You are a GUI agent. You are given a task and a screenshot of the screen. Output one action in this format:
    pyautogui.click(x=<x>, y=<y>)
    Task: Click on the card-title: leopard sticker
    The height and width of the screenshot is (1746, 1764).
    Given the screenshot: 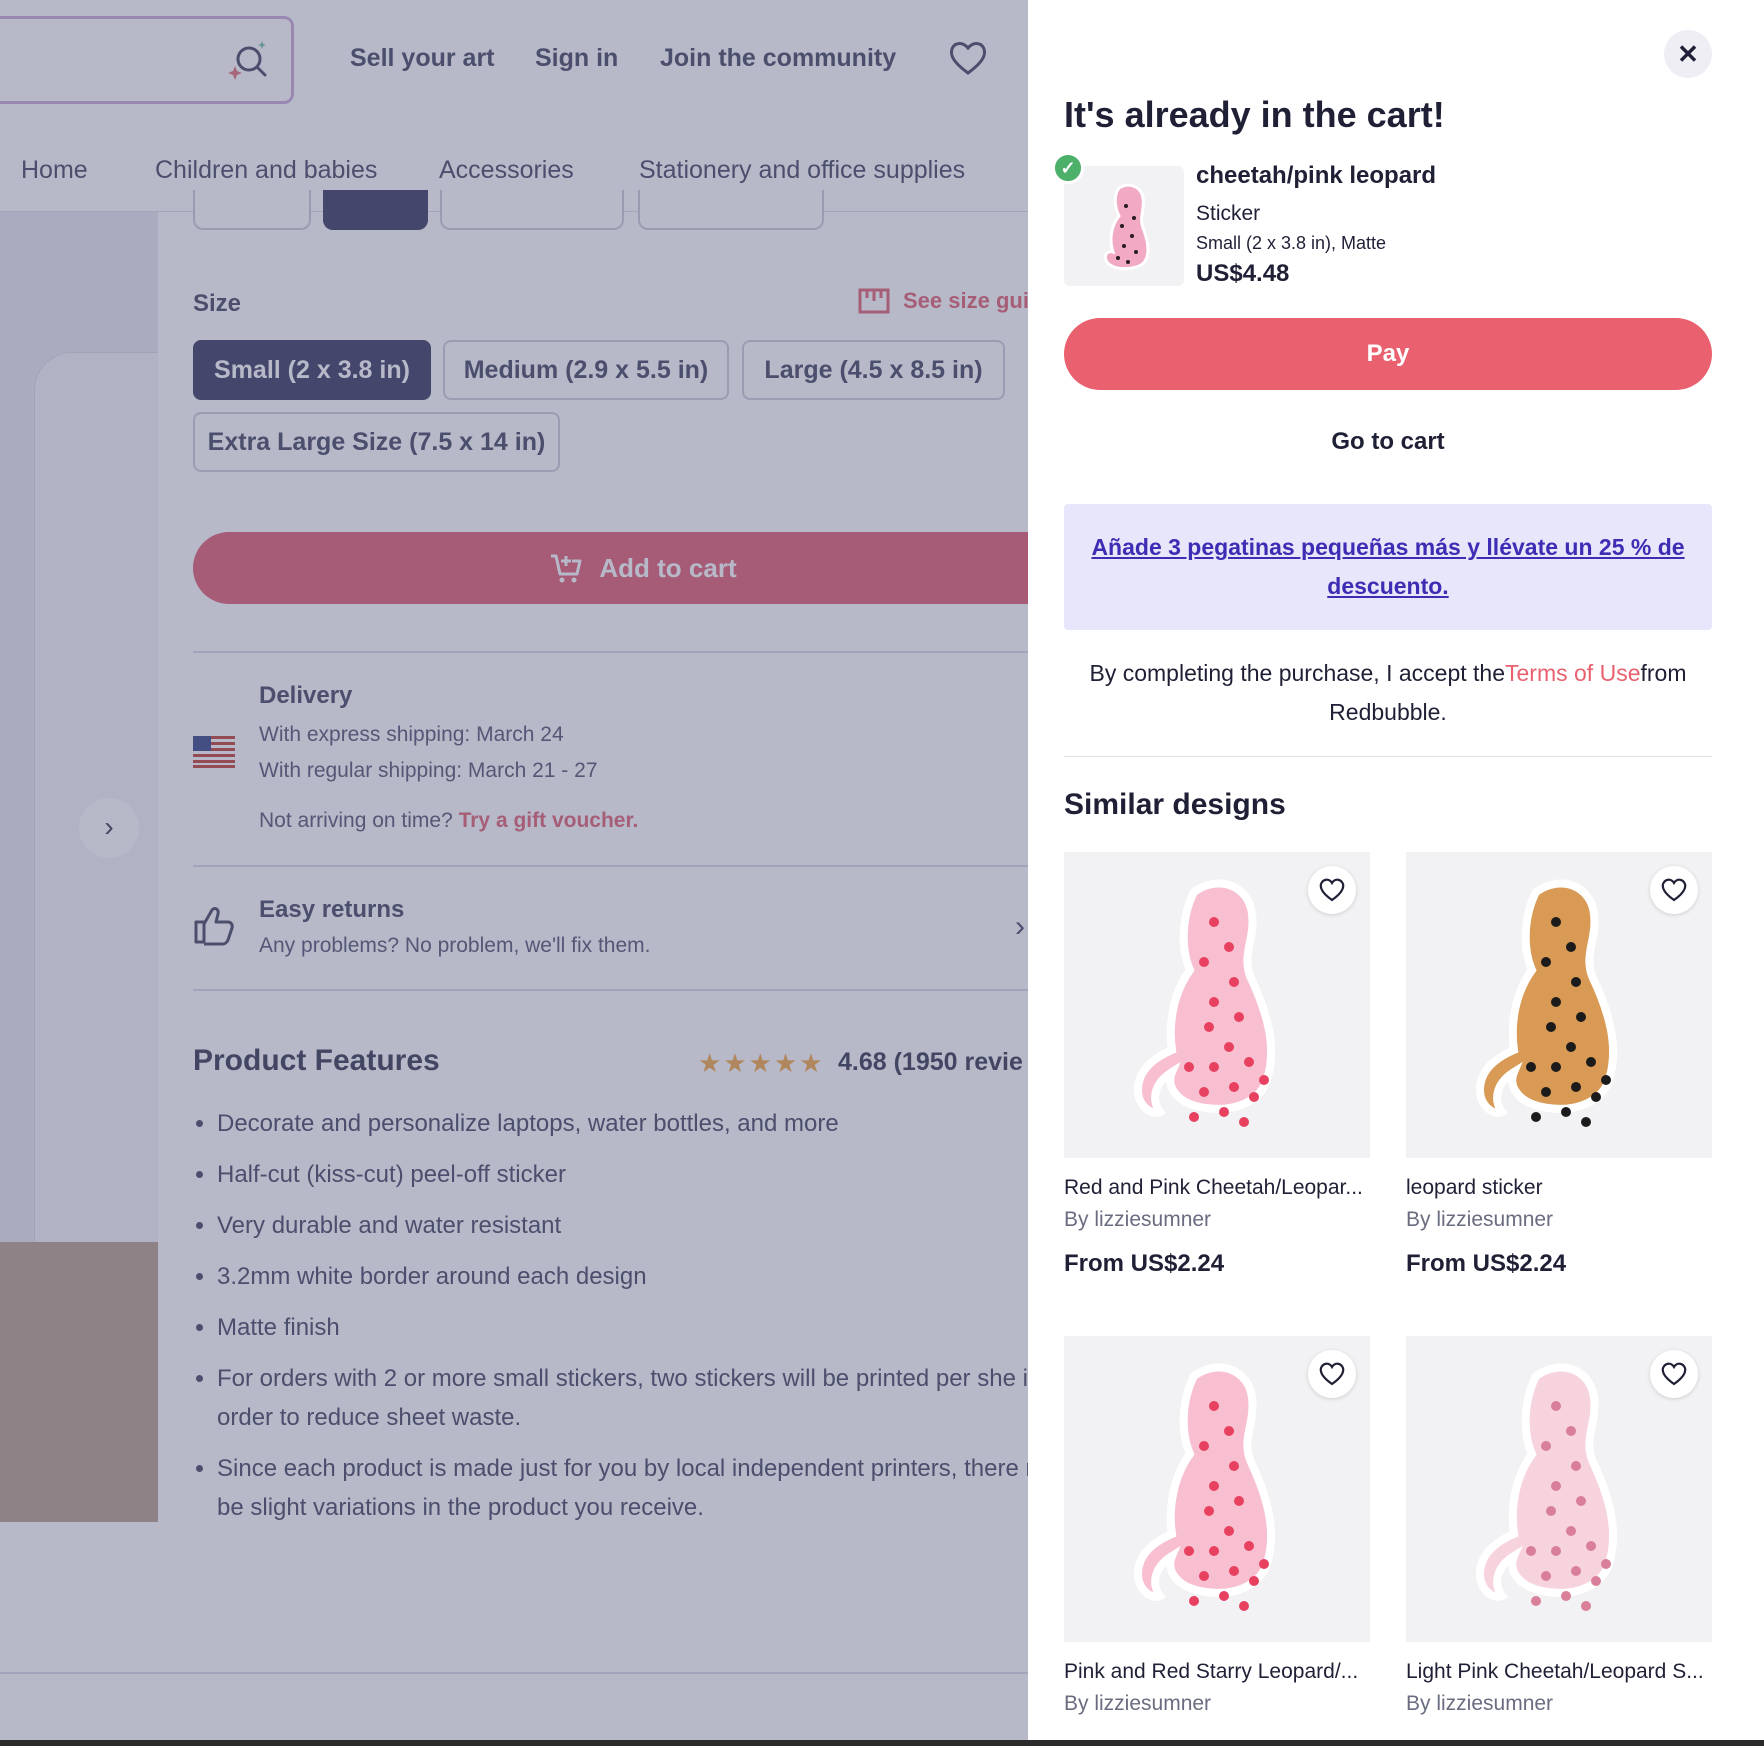 What is the action you would take?
    pyautogui.click(x=1559, y=1188)
    